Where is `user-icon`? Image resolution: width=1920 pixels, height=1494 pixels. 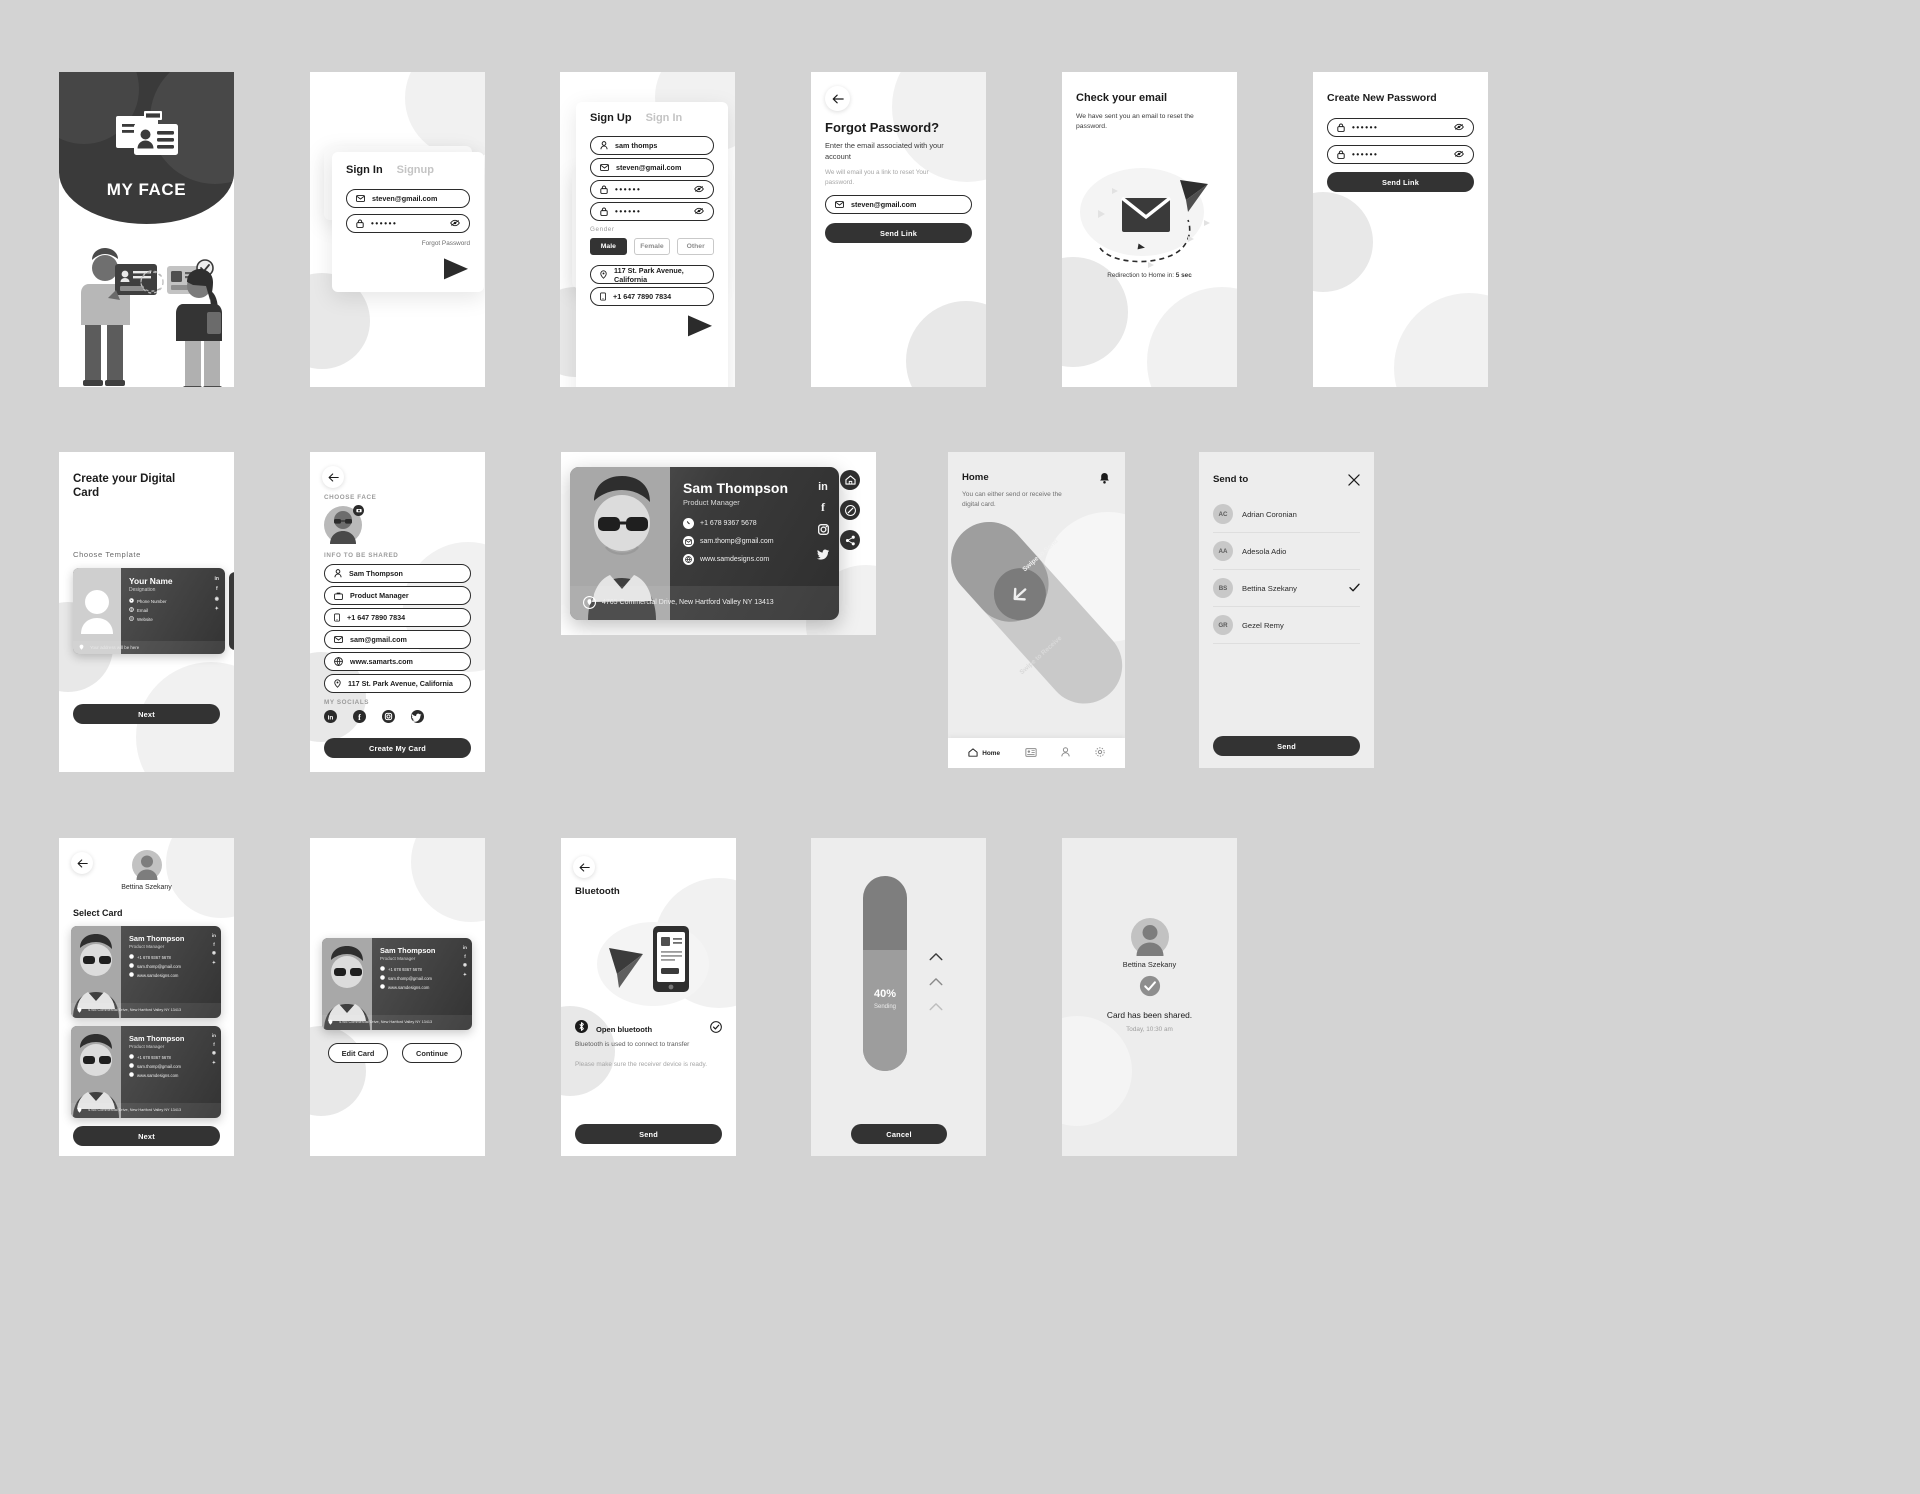
user-icon is located at coordinates (338, 573).